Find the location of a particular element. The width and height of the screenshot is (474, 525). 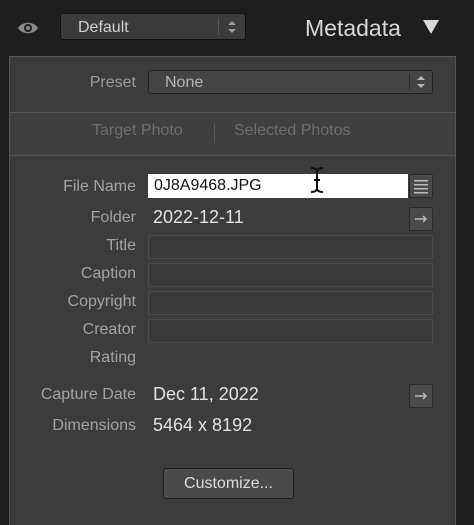

preset-label: Preset is located at coordinates (112, 82).